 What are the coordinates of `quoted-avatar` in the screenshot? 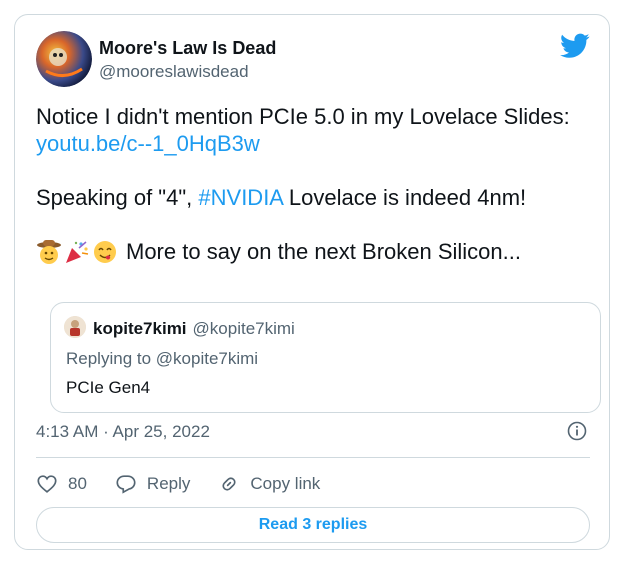 It's located at (75, 327).